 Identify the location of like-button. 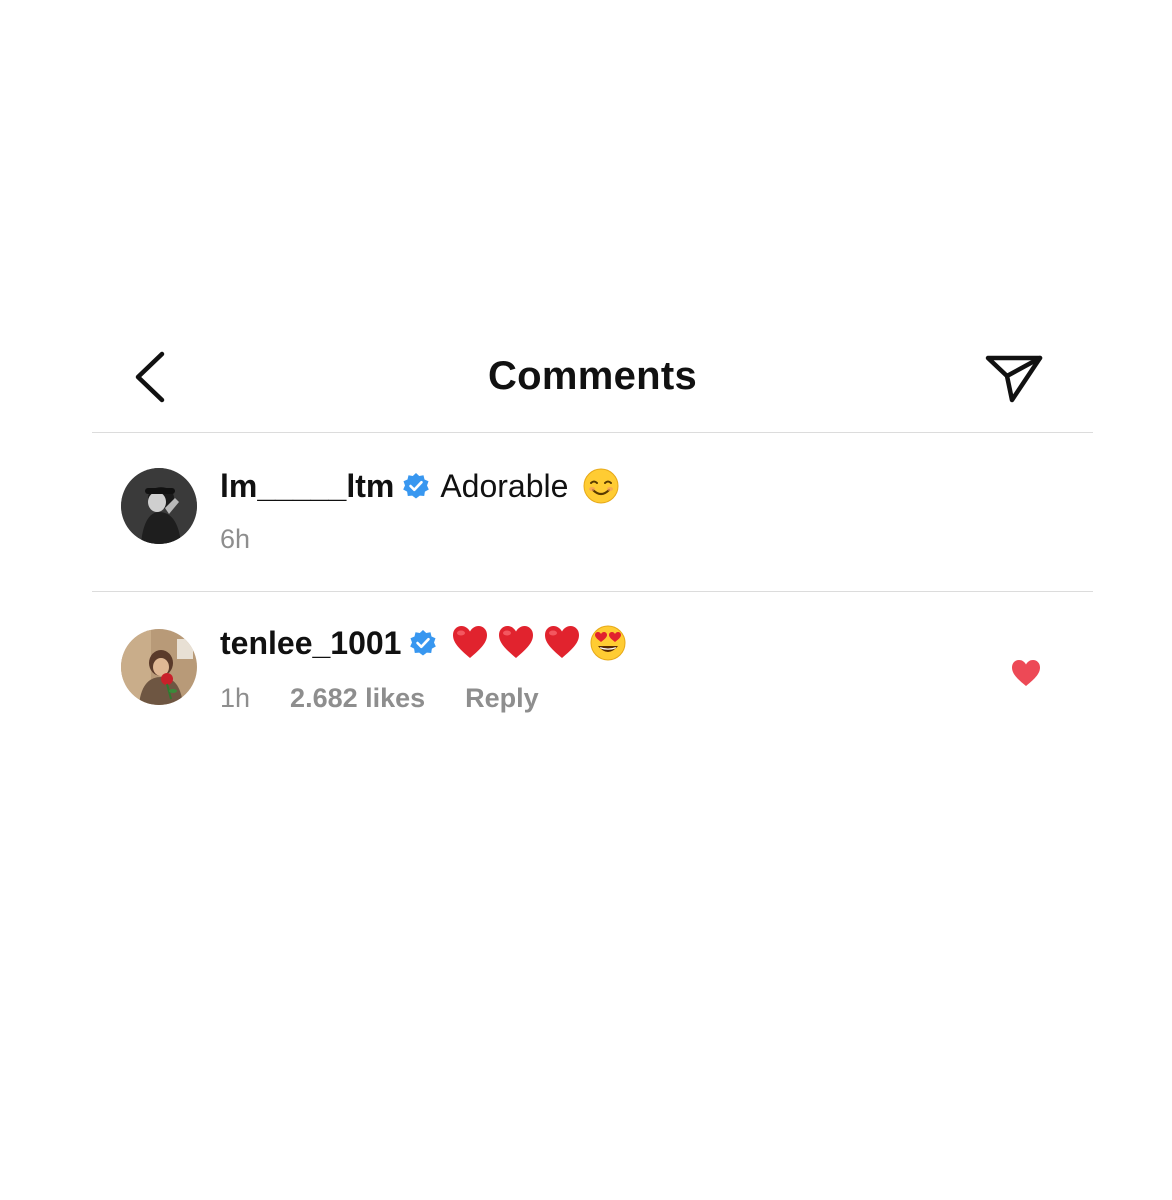
(1026, 673).